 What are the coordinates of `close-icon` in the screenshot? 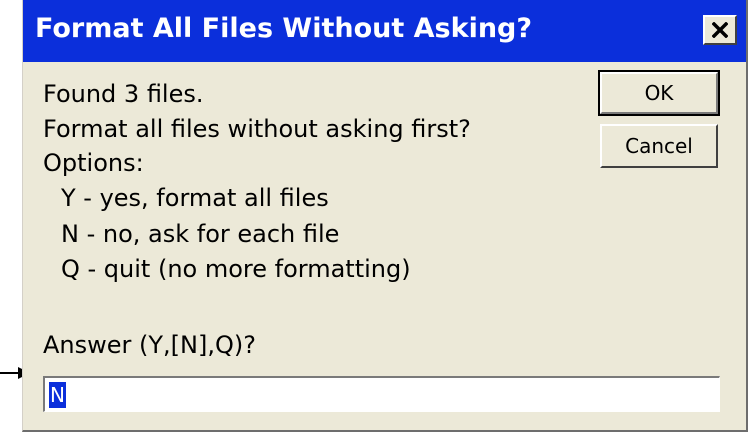 It's located at (720, 30).